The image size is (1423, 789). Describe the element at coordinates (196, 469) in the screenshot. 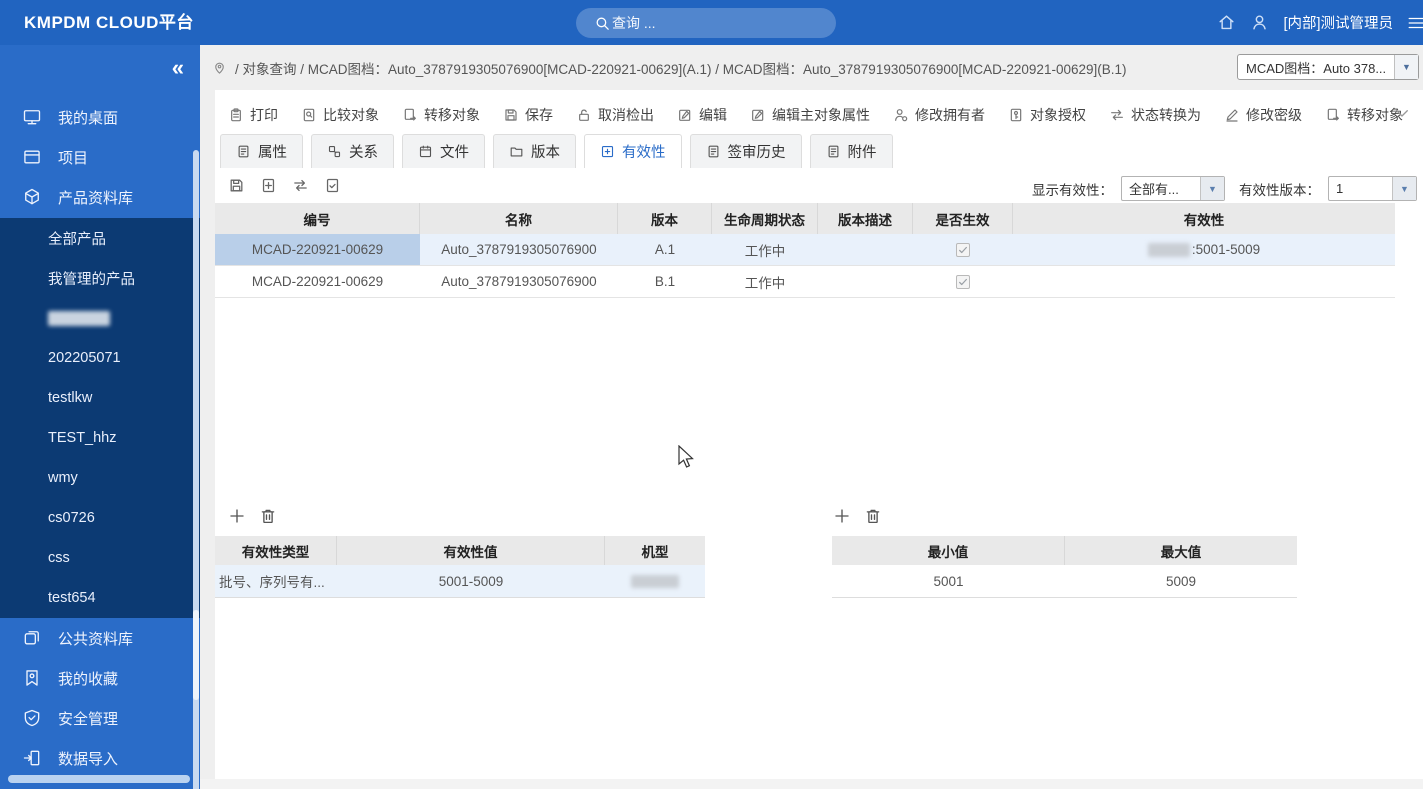

I see `sidebar-vertical-scrollbar` at that location.